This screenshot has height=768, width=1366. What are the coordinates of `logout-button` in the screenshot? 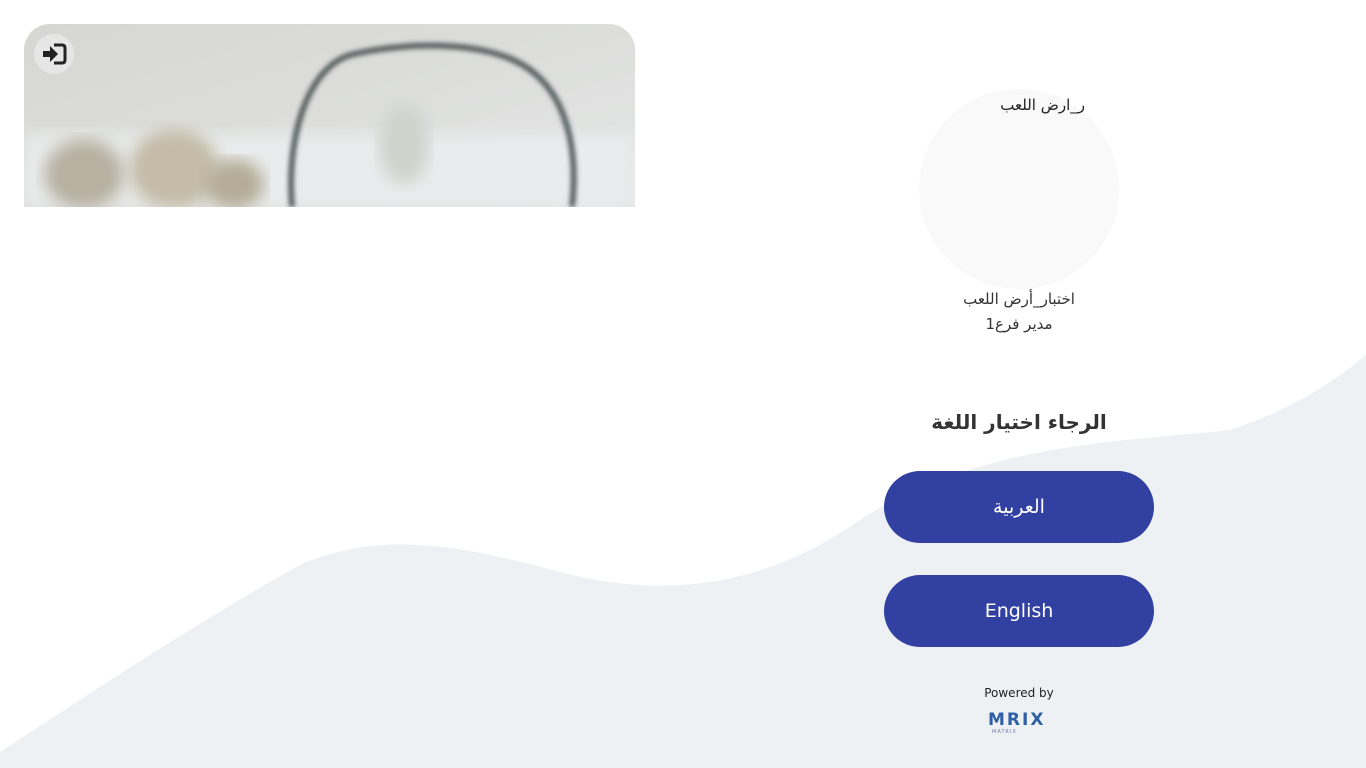 It's located at (54, 54).